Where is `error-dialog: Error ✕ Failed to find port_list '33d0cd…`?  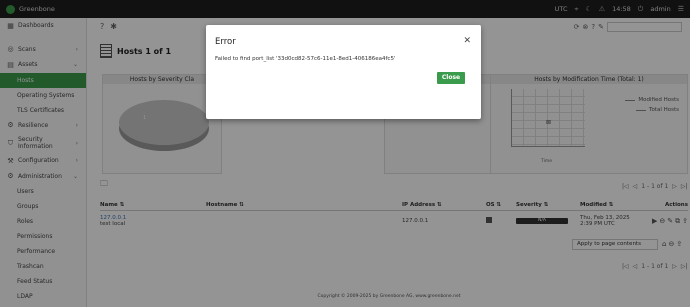 error-dialog: Error ✕ Failed to find port_list '33d0cd… is located at coordinates (343, 72).